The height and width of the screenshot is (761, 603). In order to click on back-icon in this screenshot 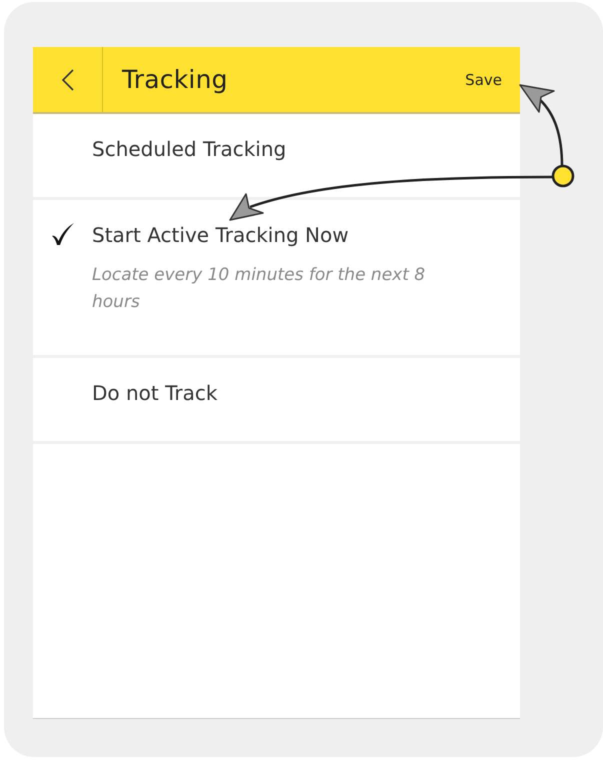, I will do `click(67, 80)`.